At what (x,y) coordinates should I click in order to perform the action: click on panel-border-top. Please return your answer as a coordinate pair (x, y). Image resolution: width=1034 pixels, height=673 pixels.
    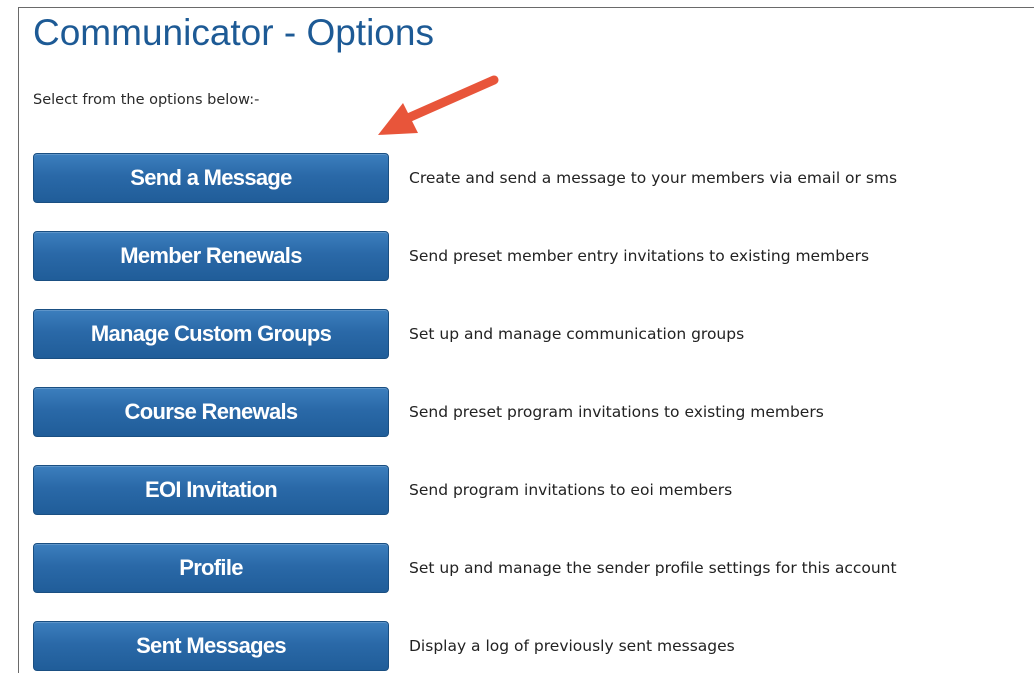
    Looking at the image, I should click on (526, 7).